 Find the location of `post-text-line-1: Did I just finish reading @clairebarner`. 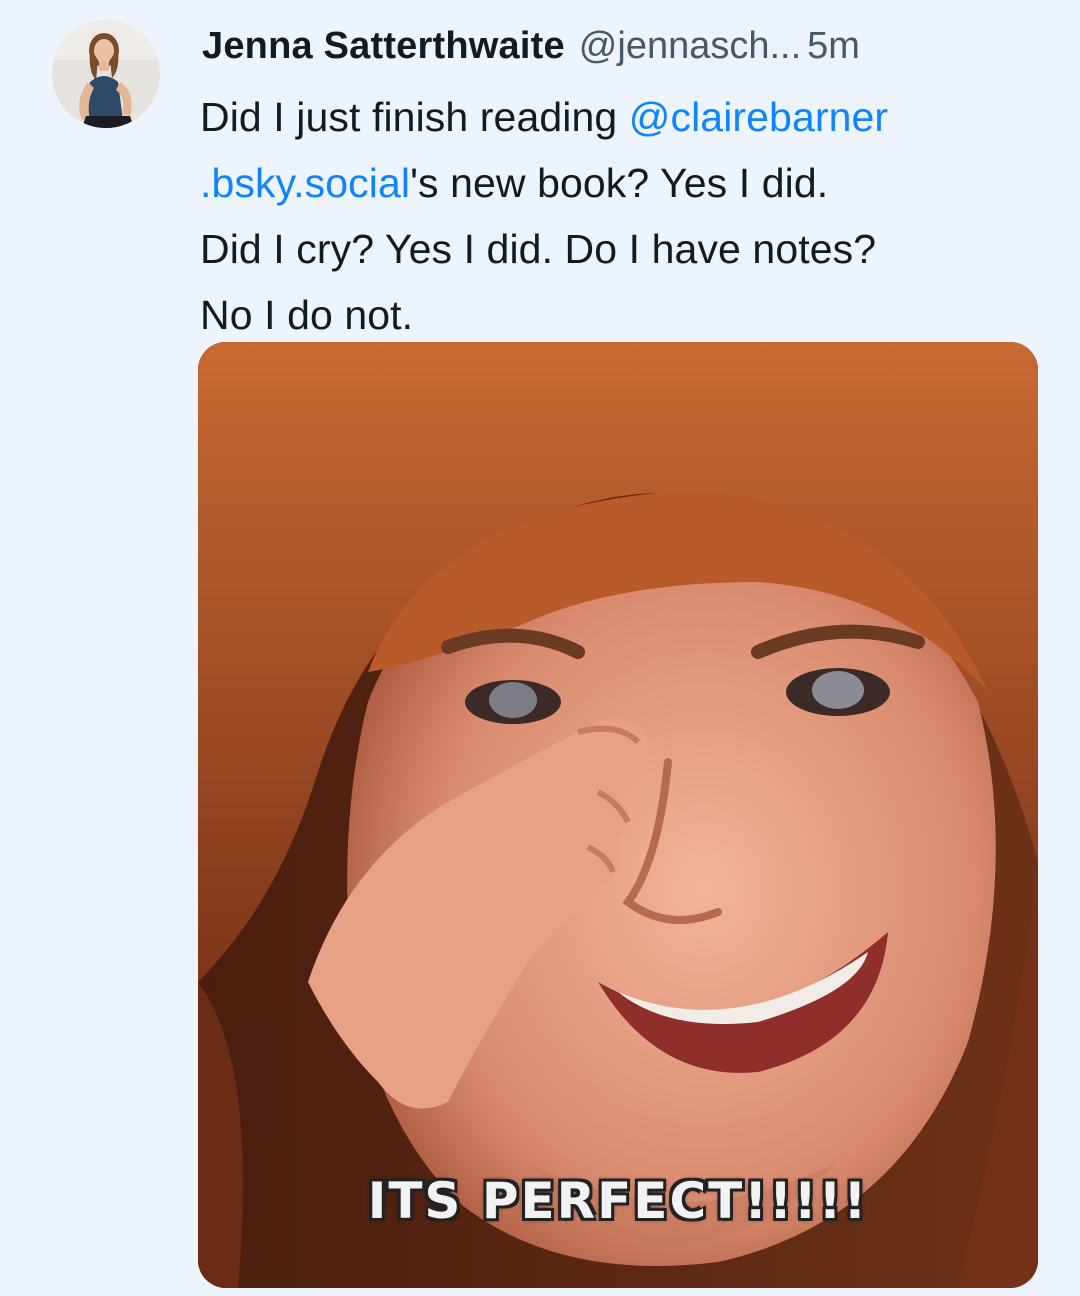

post-text-line-1: Did I just finish reading @clairebarner is located at coordinates (620, 117).